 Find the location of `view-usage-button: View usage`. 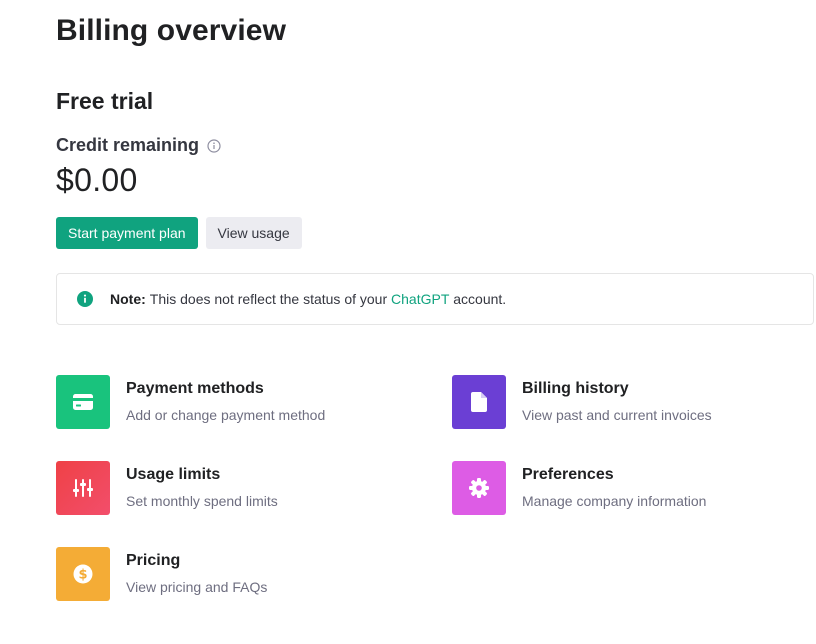

view-usage-button: View usage is located at coordinates (253, 233).